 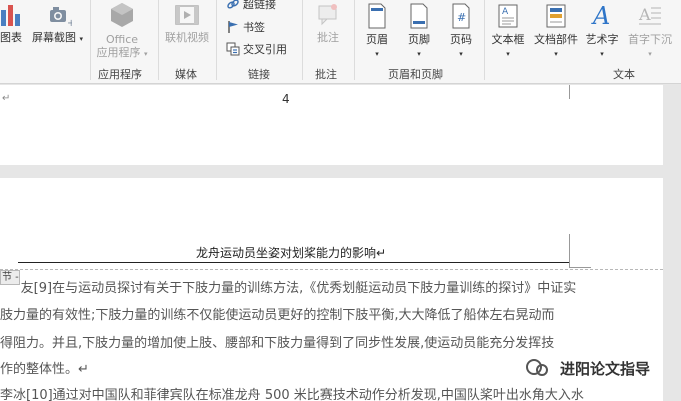 What do you see at coordinates (537, 368) in the screenshot?
I see `watermark-logo-icon` at bounding box center [537, 368].